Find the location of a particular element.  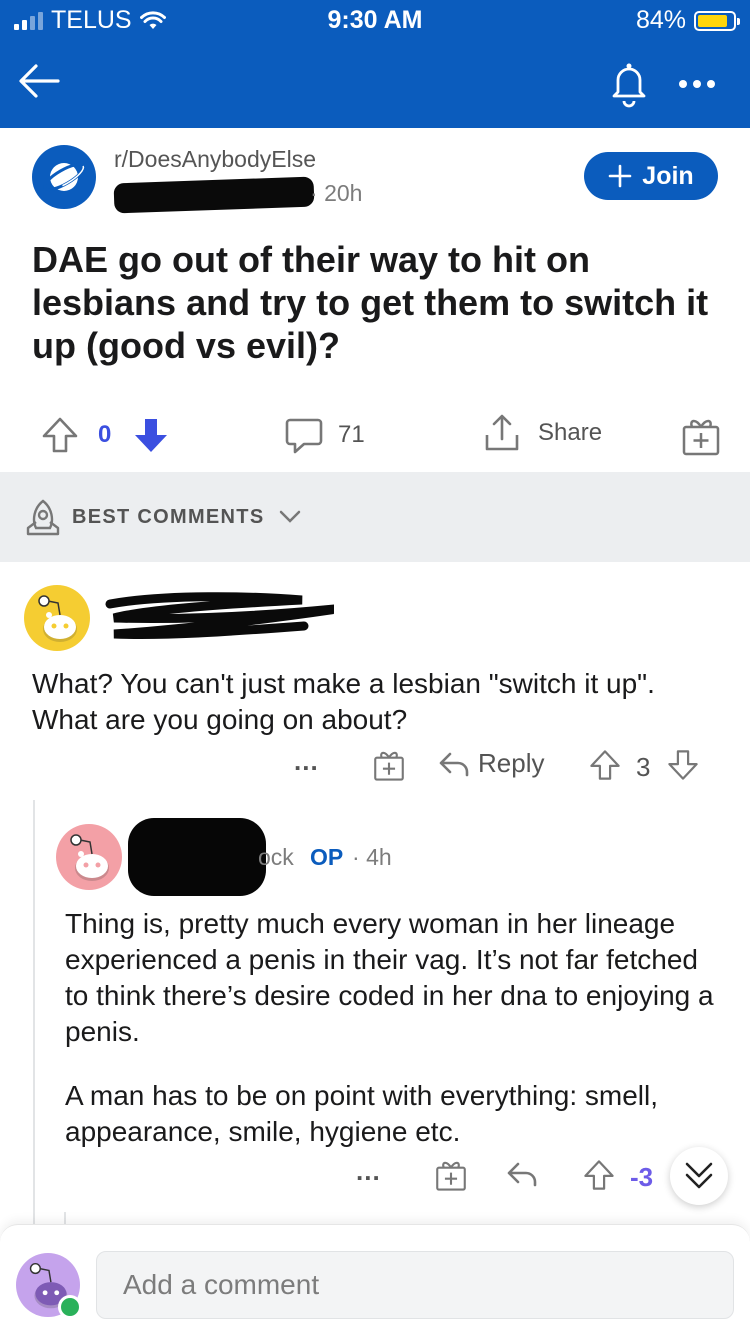

comment-score: -3 is located at coordinates (642, 1177).